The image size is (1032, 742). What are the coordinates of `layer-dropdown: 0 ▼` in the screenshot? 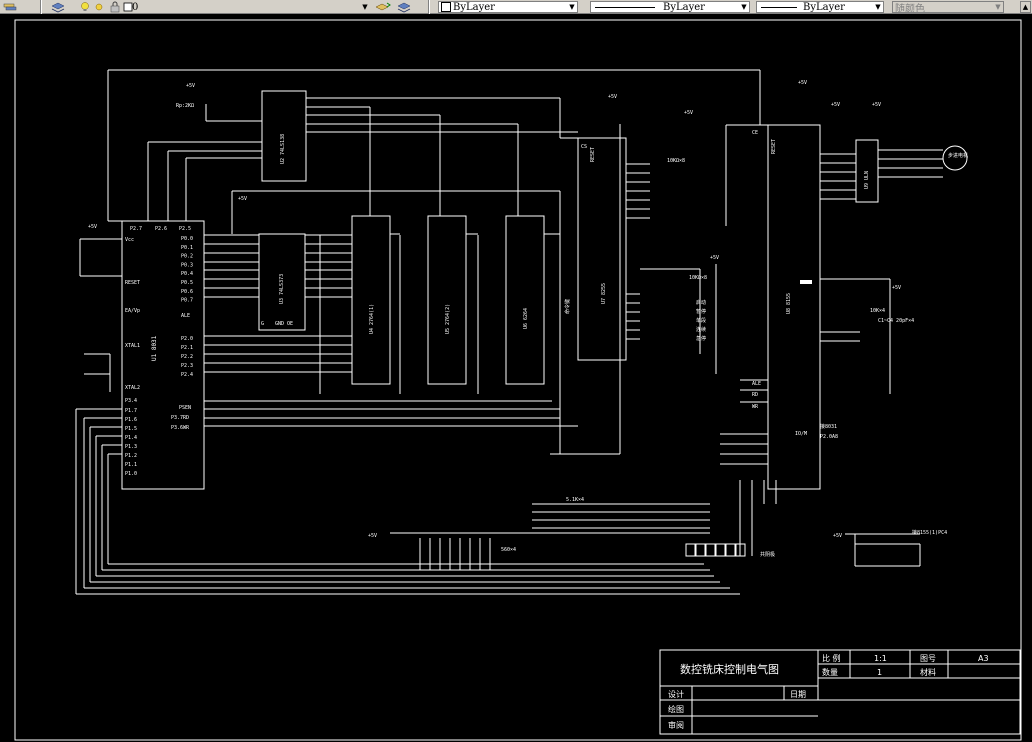 It's located at (250, 7).